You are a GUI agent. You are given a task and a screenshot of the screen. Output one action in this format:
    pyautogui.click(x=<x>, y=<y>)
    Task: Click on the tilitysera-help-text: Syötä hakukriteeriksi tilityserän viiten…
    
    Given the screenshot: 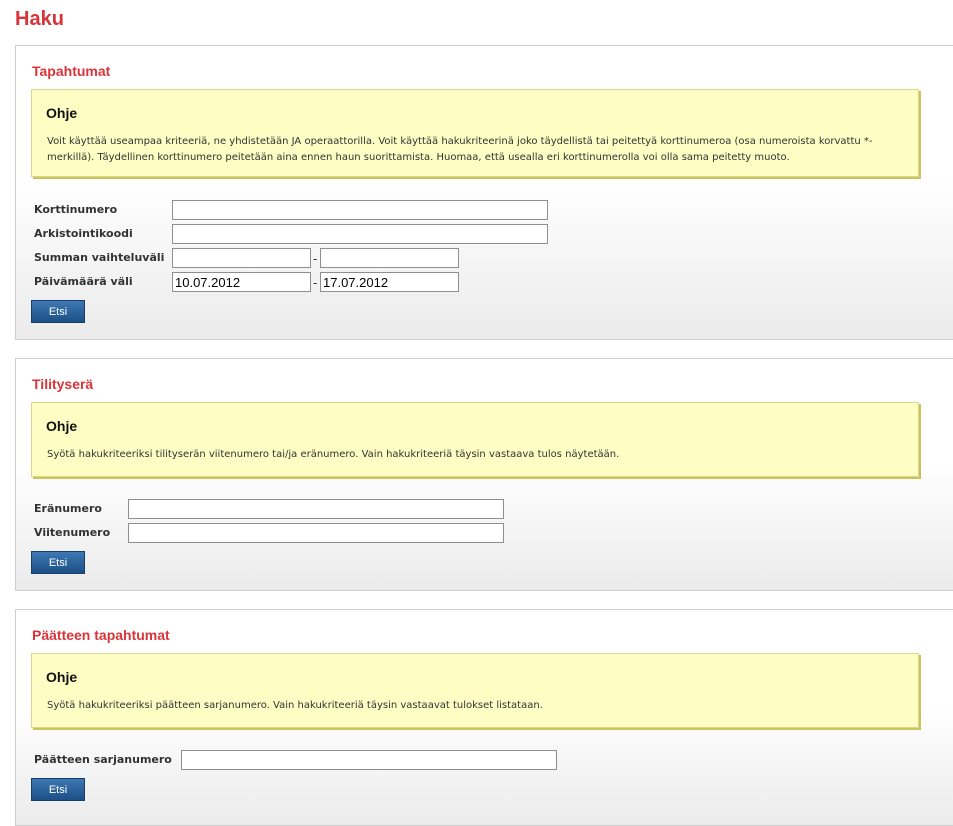 What is the action you would take?
    pyautogui.click(x=333, y=454)
    